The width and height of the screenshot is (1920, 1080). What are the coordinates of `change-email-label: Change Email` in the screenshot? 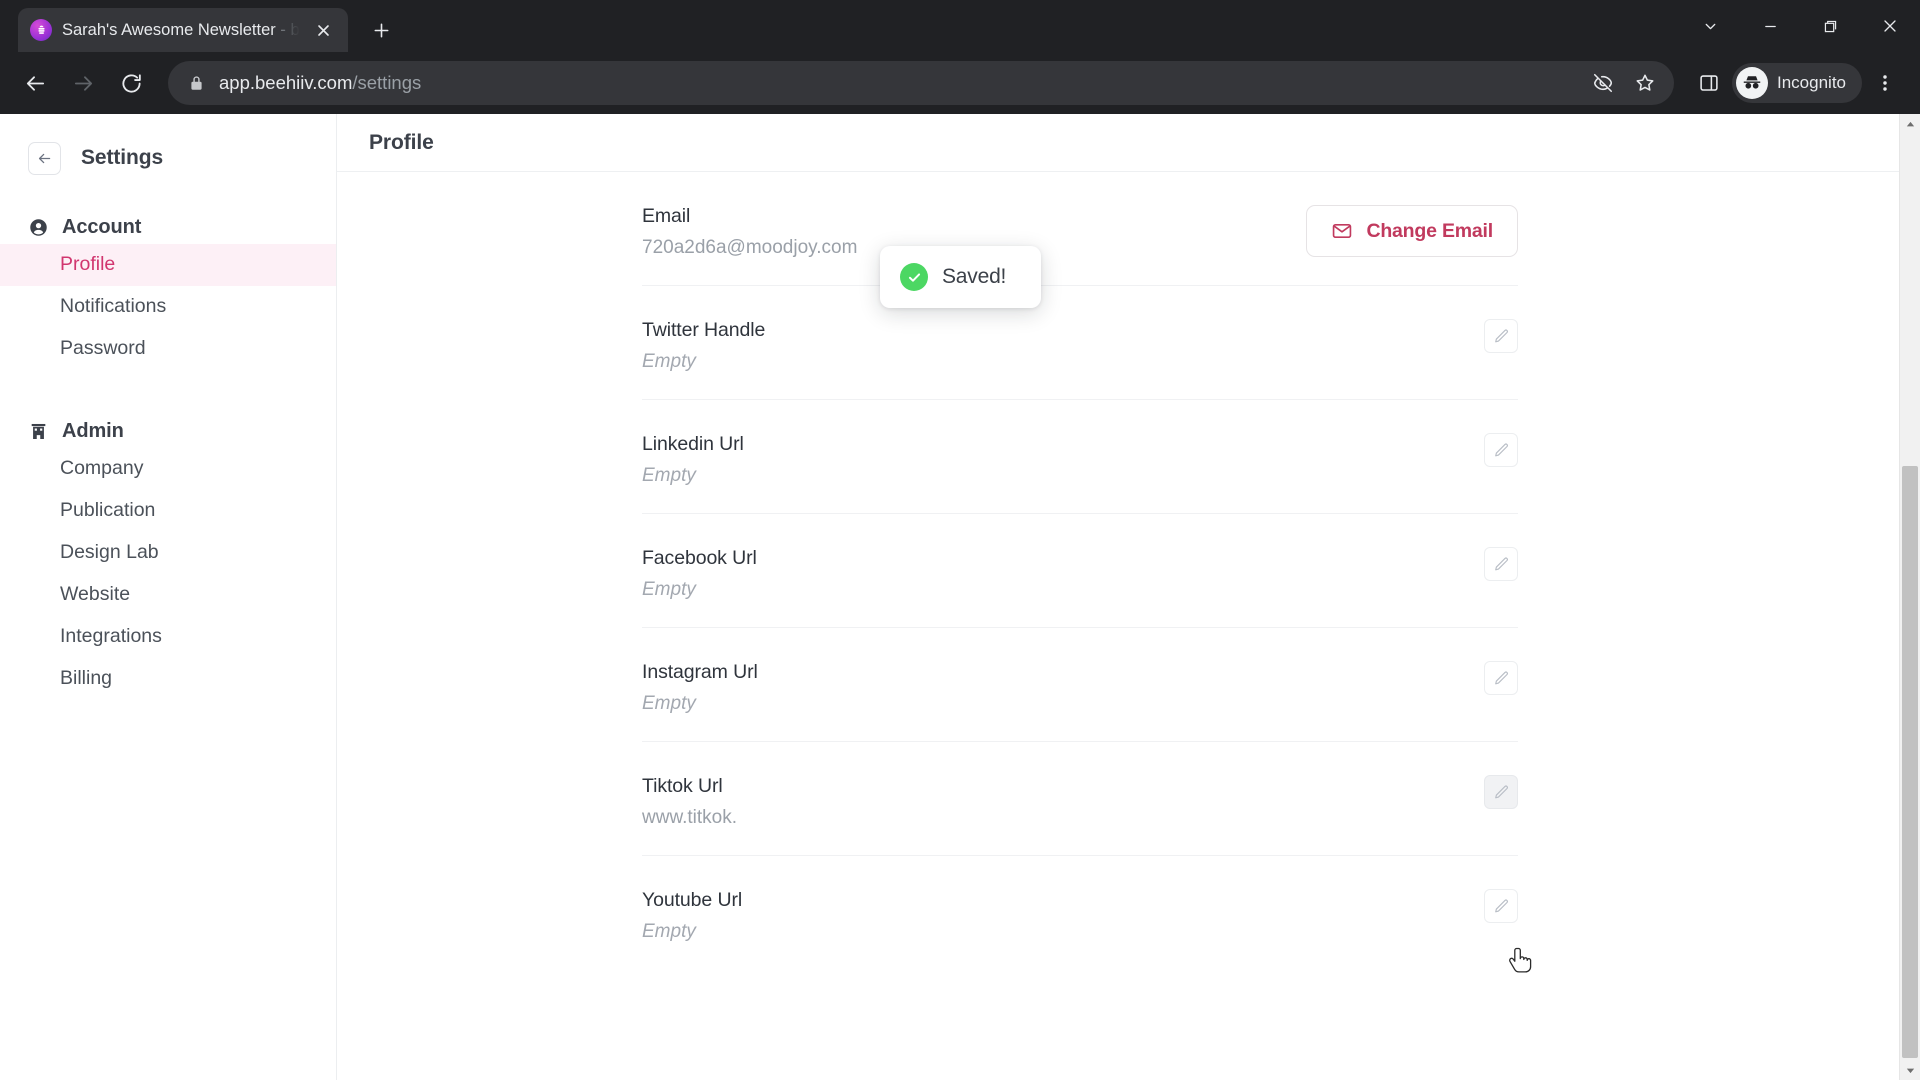 It's located at (1429, 230).